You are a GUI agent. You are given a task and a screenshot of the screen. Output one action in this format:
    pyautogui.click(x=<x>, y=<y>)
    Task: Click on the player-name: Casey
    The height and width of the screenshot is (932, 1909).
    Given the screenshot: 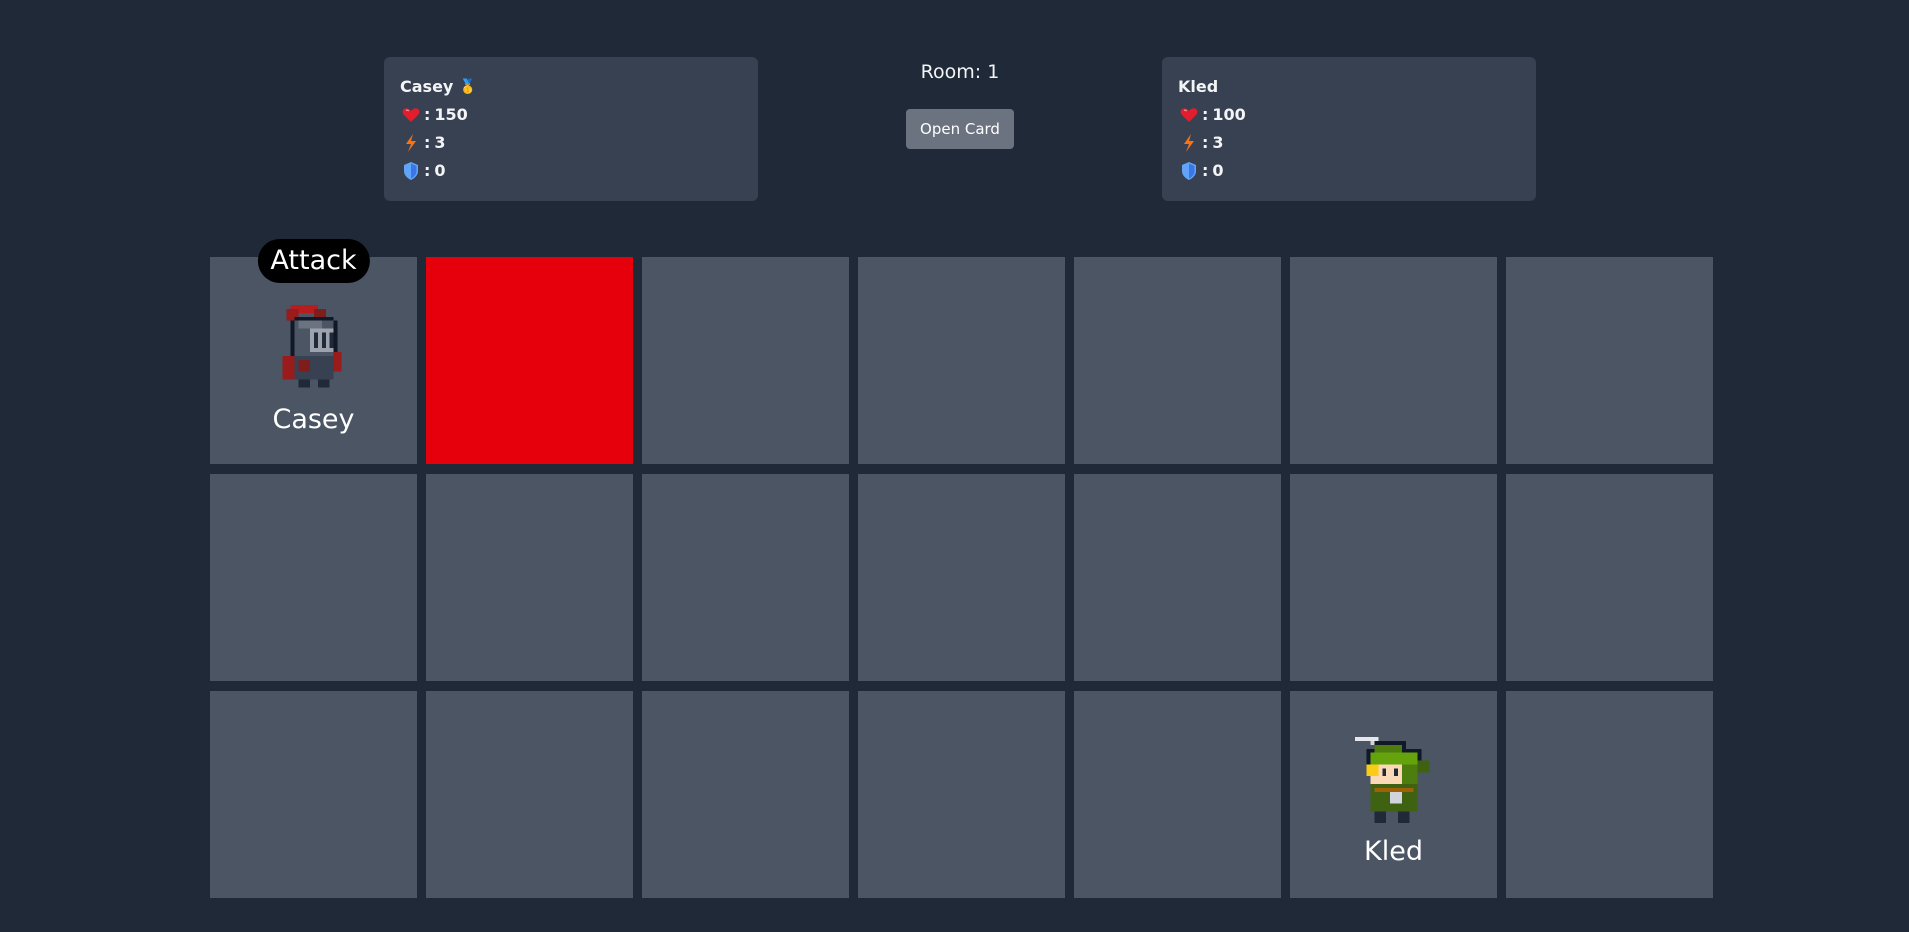 What is the action you would take?
    pyautogui.click(x=427, y=86)
    